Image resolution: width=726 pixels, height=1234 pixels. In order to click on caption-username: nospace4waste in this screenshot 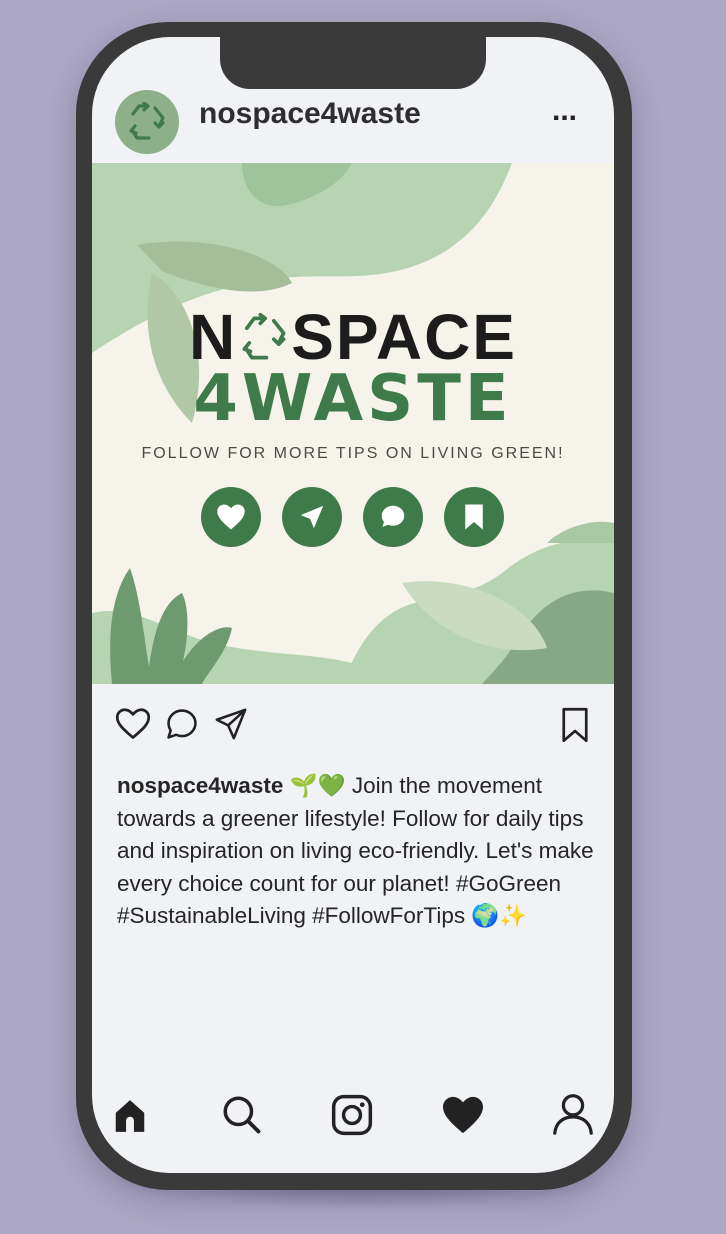, I will do `click(200, 785)`.